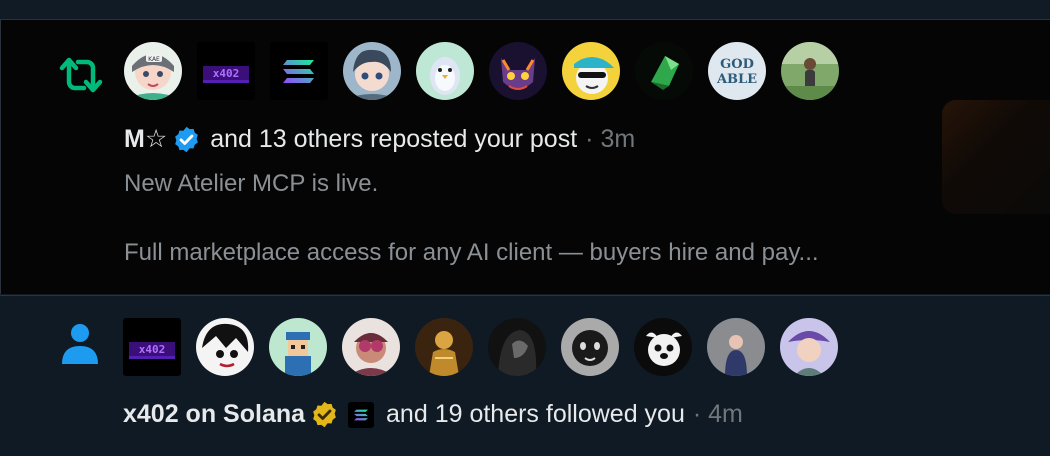  Describe the element at coordinates (610, 139) in the screenshot. I see `timestamp: · 3m` at that location.